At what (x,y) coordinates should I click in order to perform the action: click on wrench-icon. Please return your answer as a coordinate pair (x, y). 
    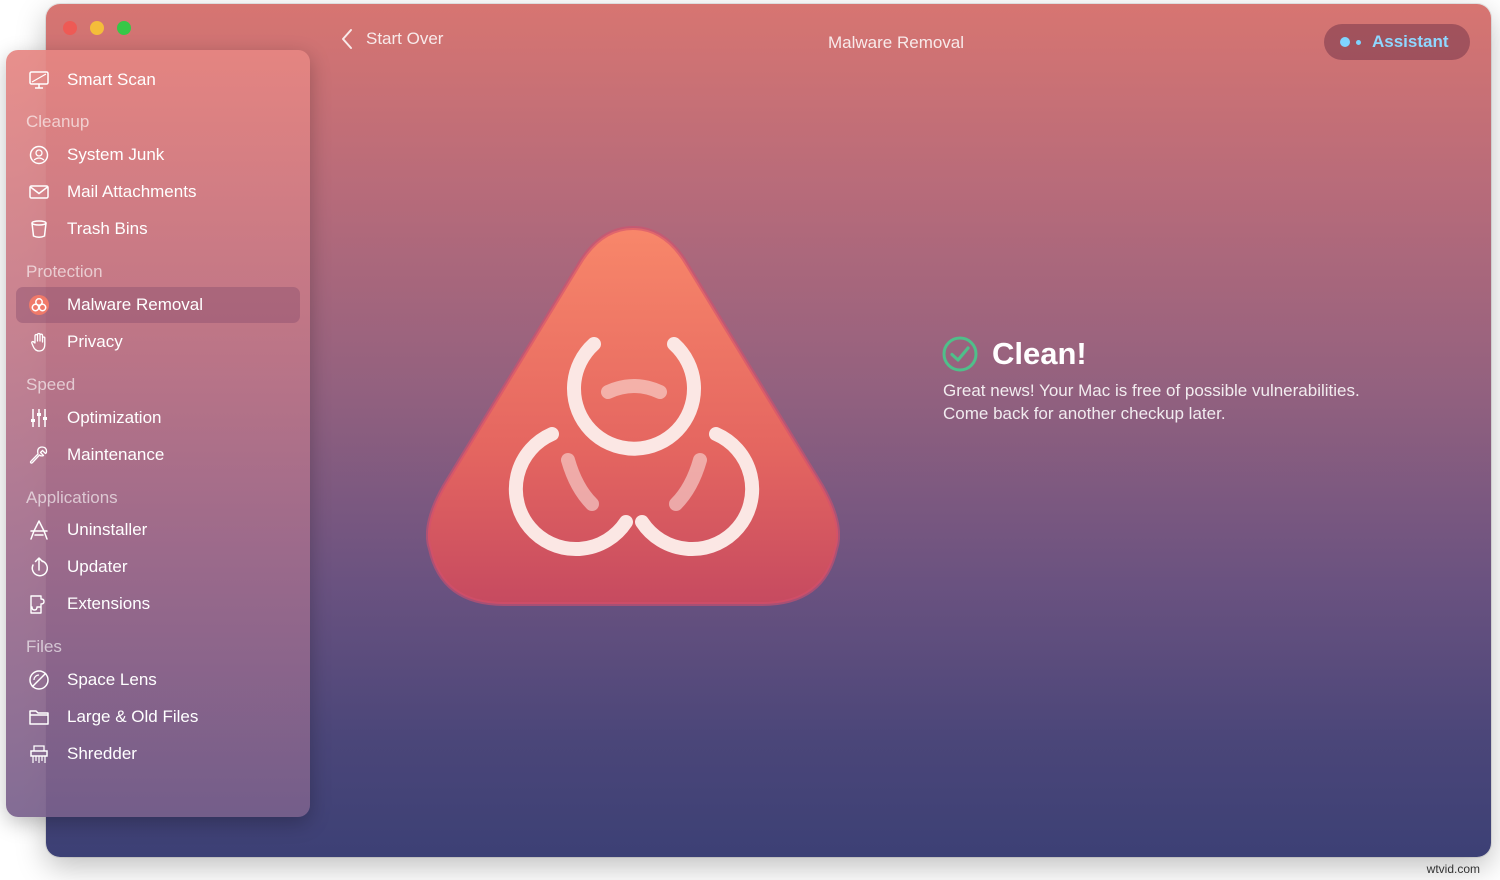
    Looking at the image, I should click on (39, 455).